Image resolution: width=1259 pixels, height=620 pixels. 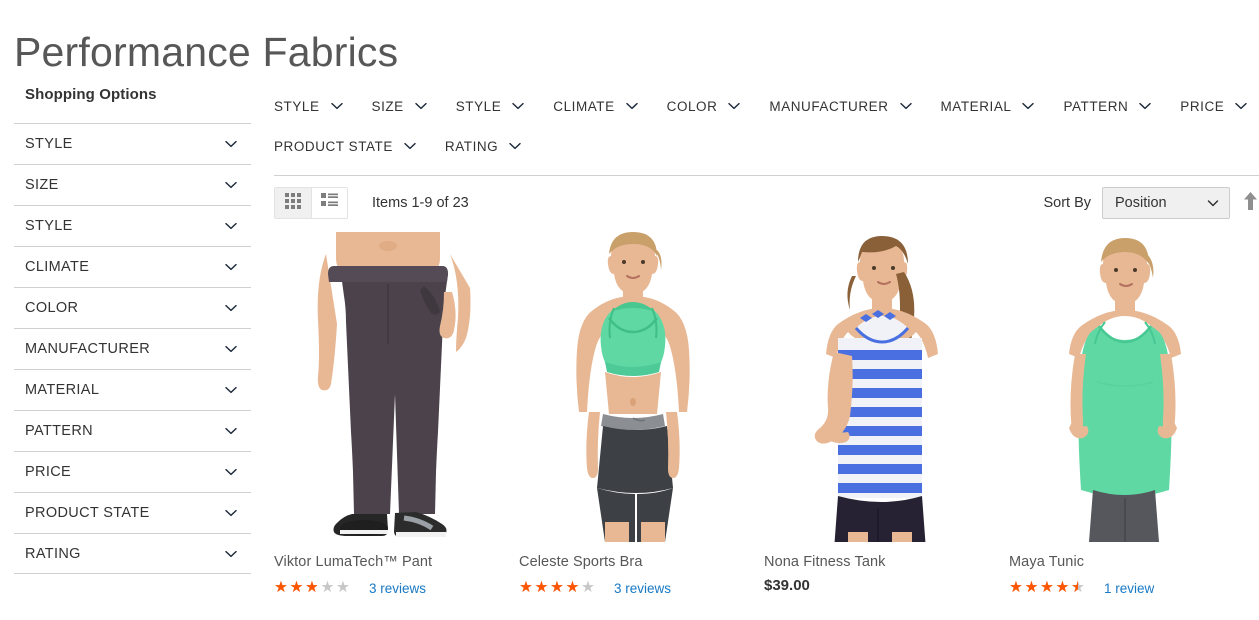 What do you see at coordinates (48, 472) in the screenshot?
I see `sidebar-filter-label: PRICE` at bounding box center [48, 472].